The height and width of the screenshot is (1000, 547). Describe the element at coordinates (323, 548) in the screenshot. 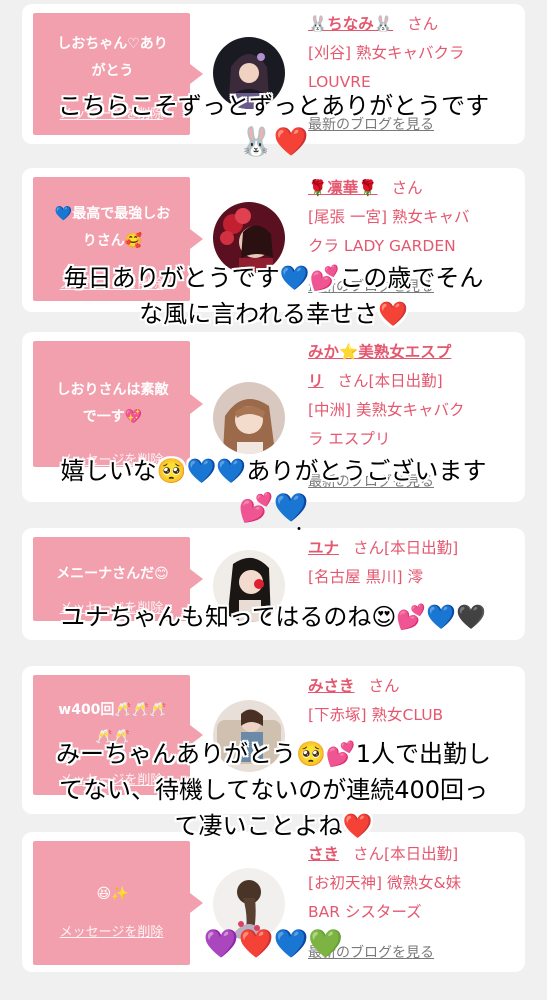

I see `cast-name-link: ユナ` at that location.